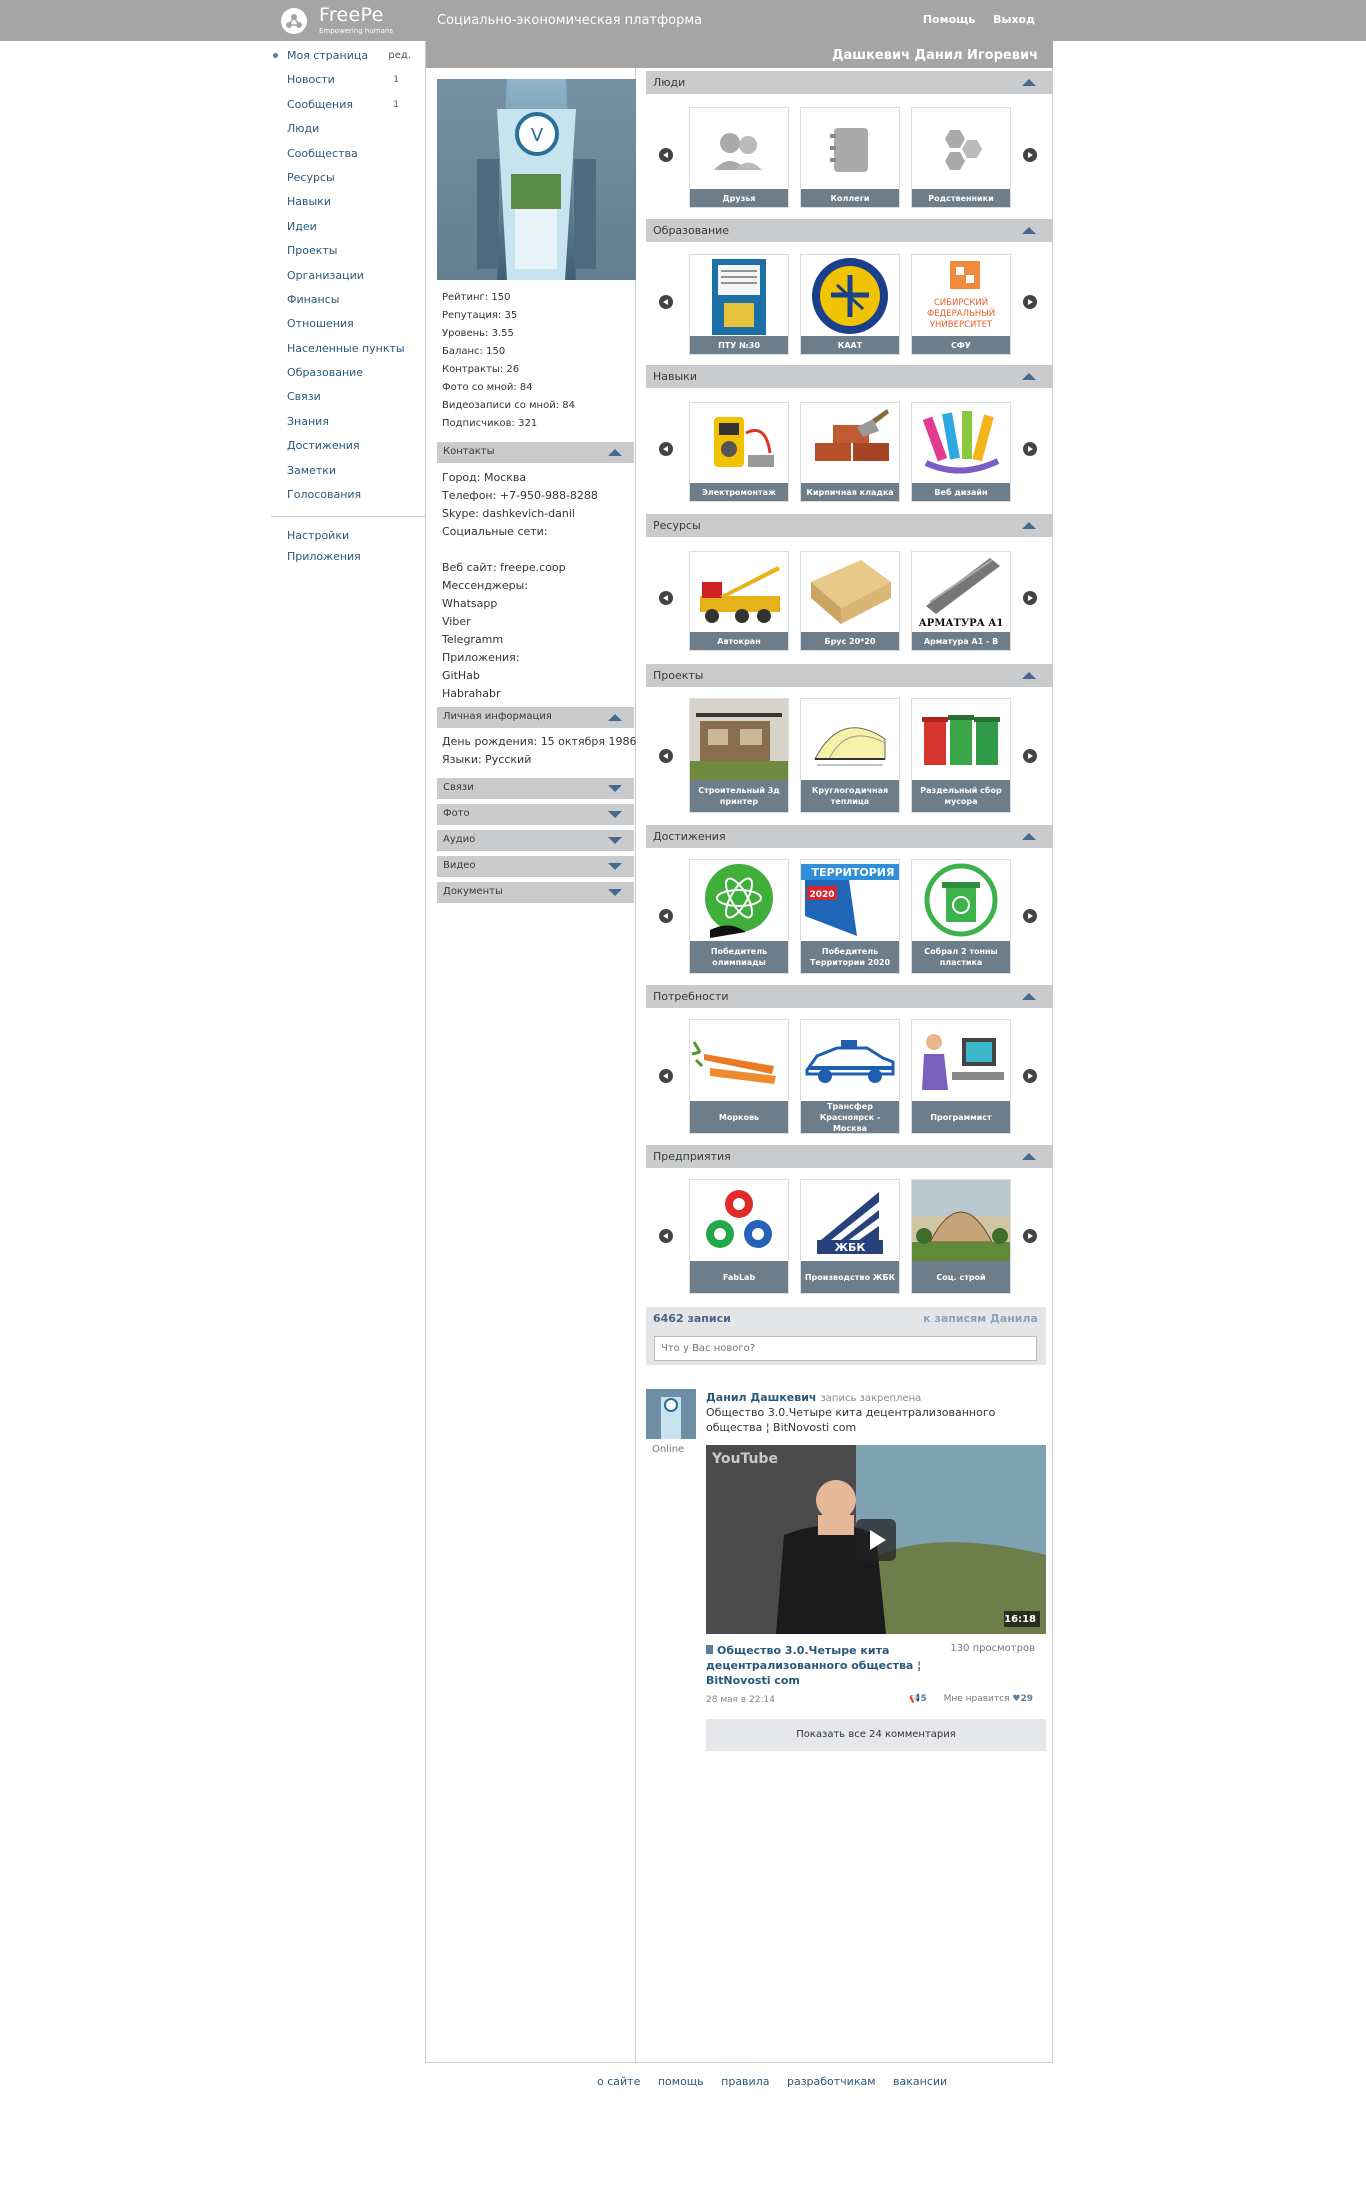  Describe the element at coordinates (671, 1414) in the screenshot. I see `post-author-avatar` at that location.